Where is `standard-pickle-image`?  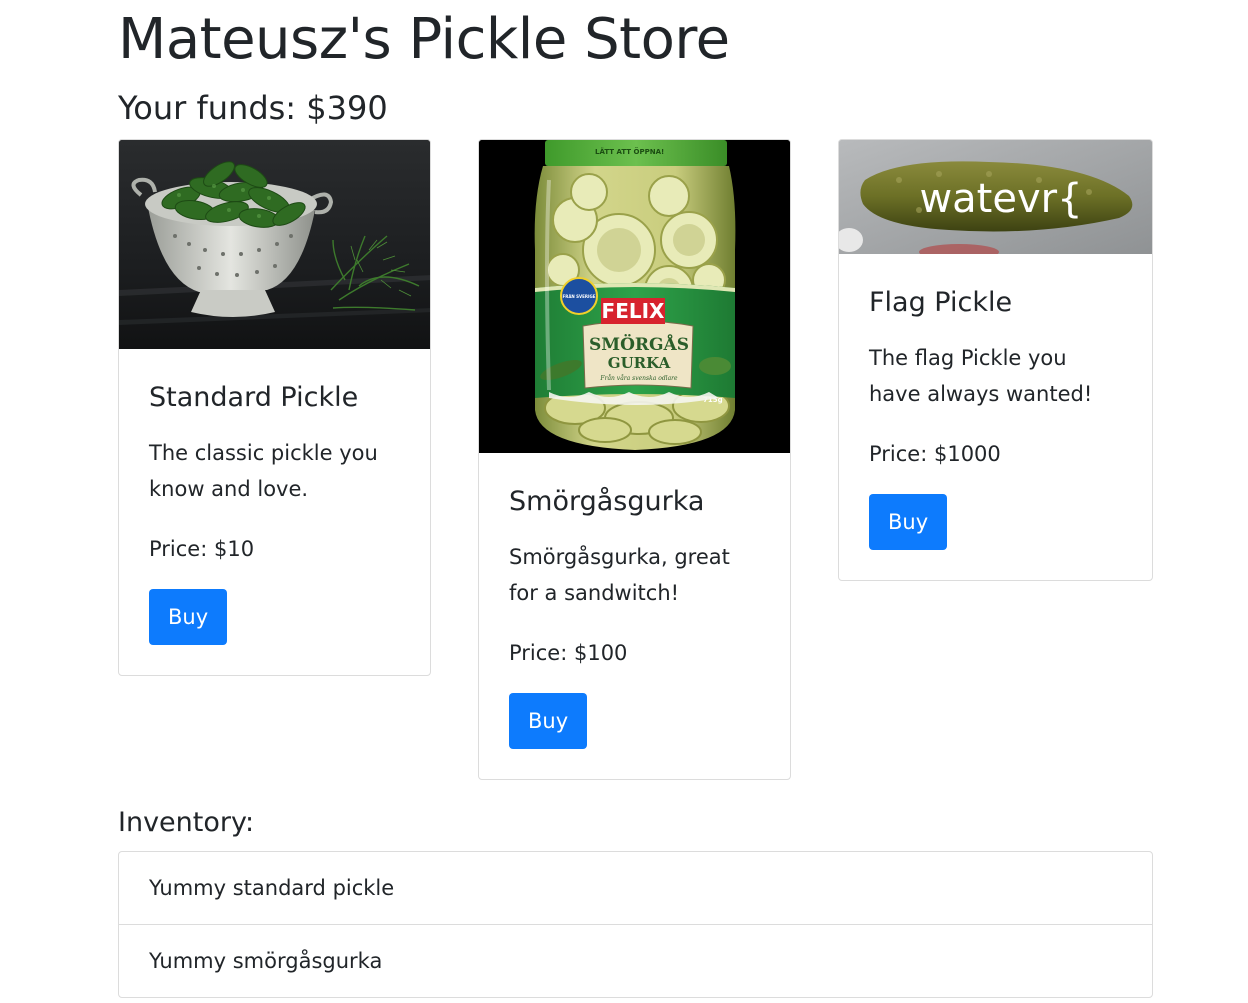 standard-pickle-image is located at coordinates (274, 244).